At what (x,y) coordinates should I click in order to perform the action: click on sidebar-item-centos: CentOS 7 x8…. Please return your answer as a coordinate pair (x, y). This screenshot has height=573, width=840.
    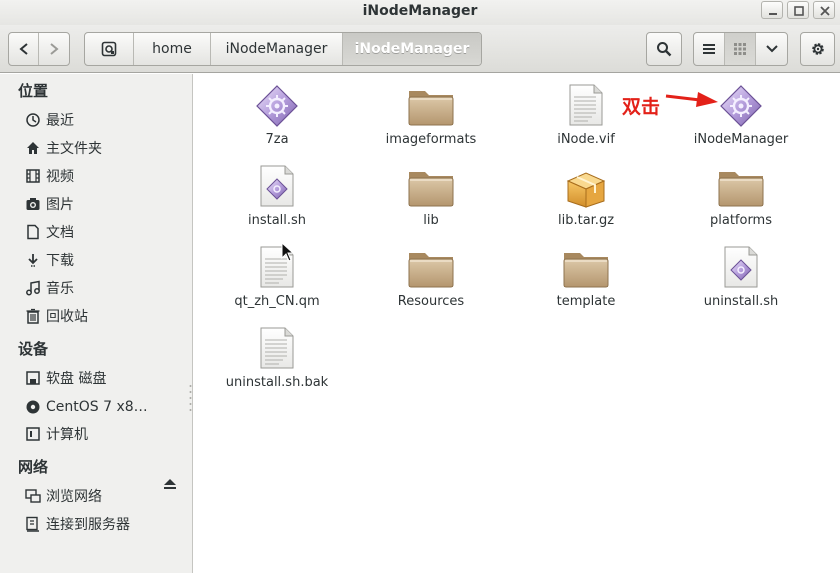
    Looking at the image, I should click on (105, 407).